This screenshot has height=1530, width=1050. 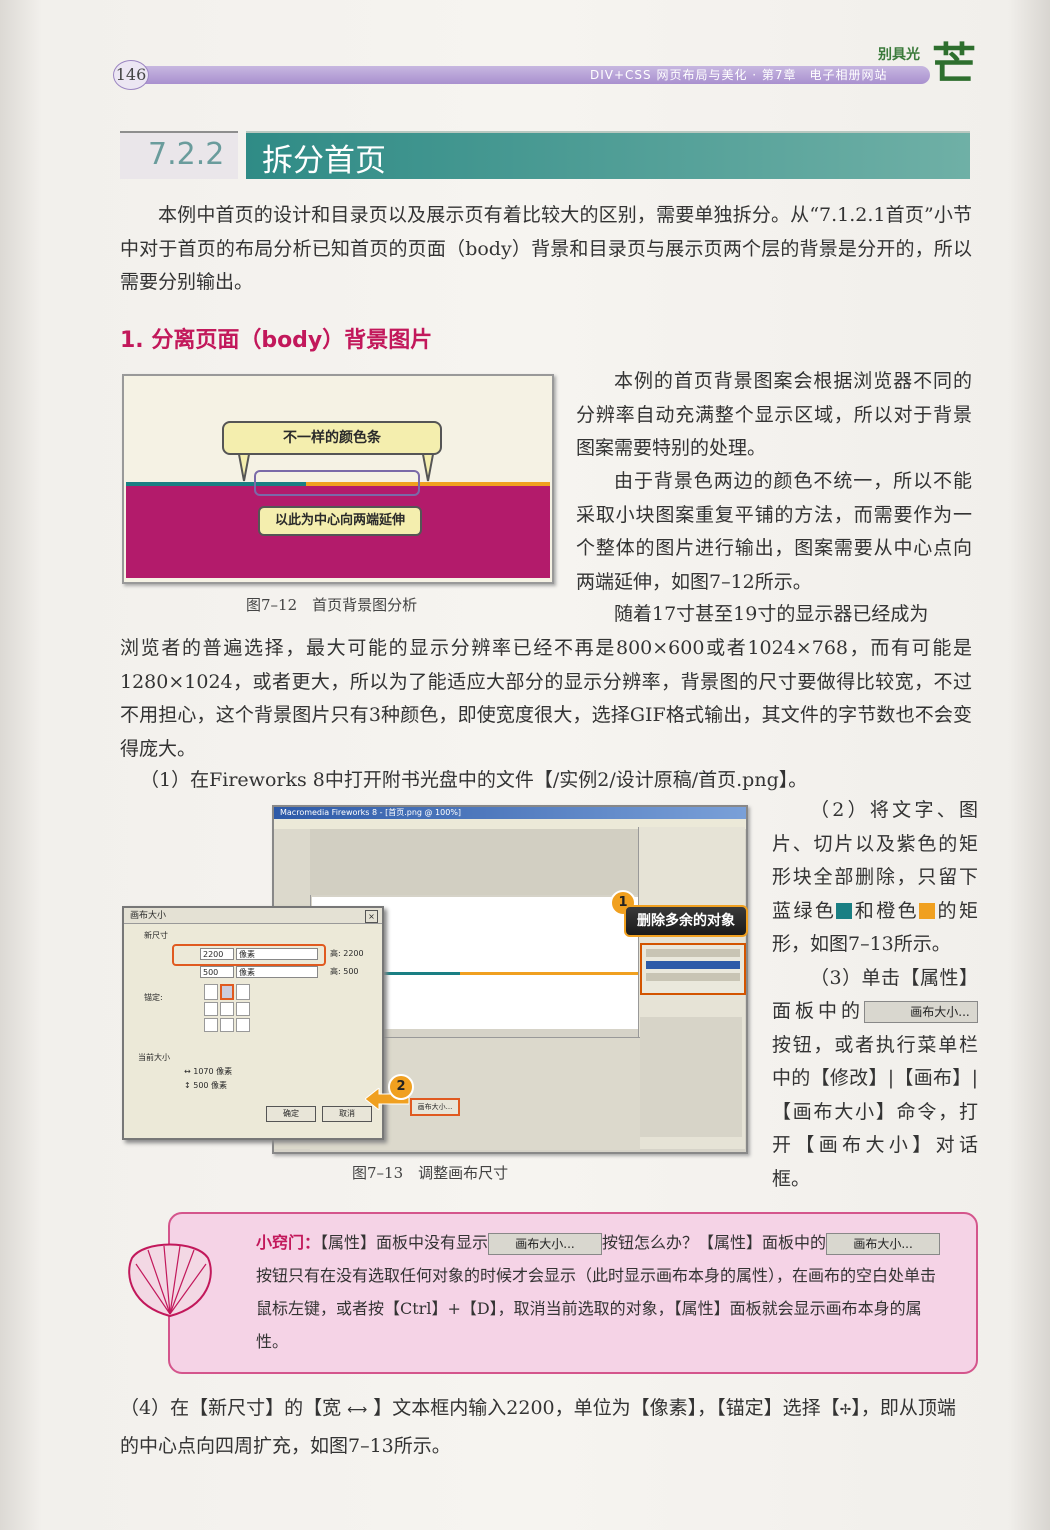 I want to click on fireworks-titlebar: Macromedia Fireworks 8 - [首页.png @ 100%], so click(x=510, y=813).